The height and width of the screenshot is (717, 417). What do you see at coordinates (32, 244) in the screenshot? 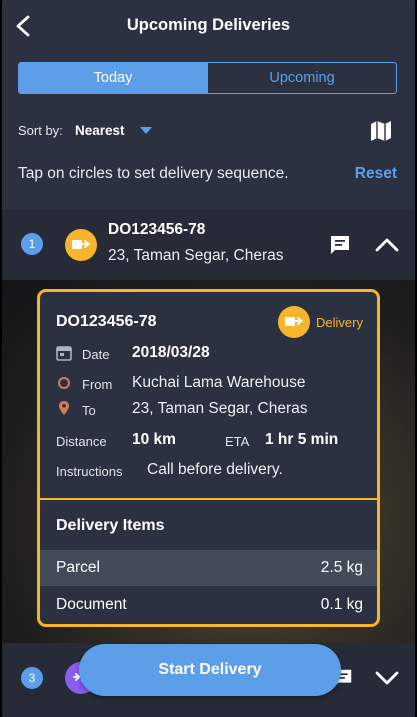
I see `sequence-badge: 1` at bounding box center [32, 244].